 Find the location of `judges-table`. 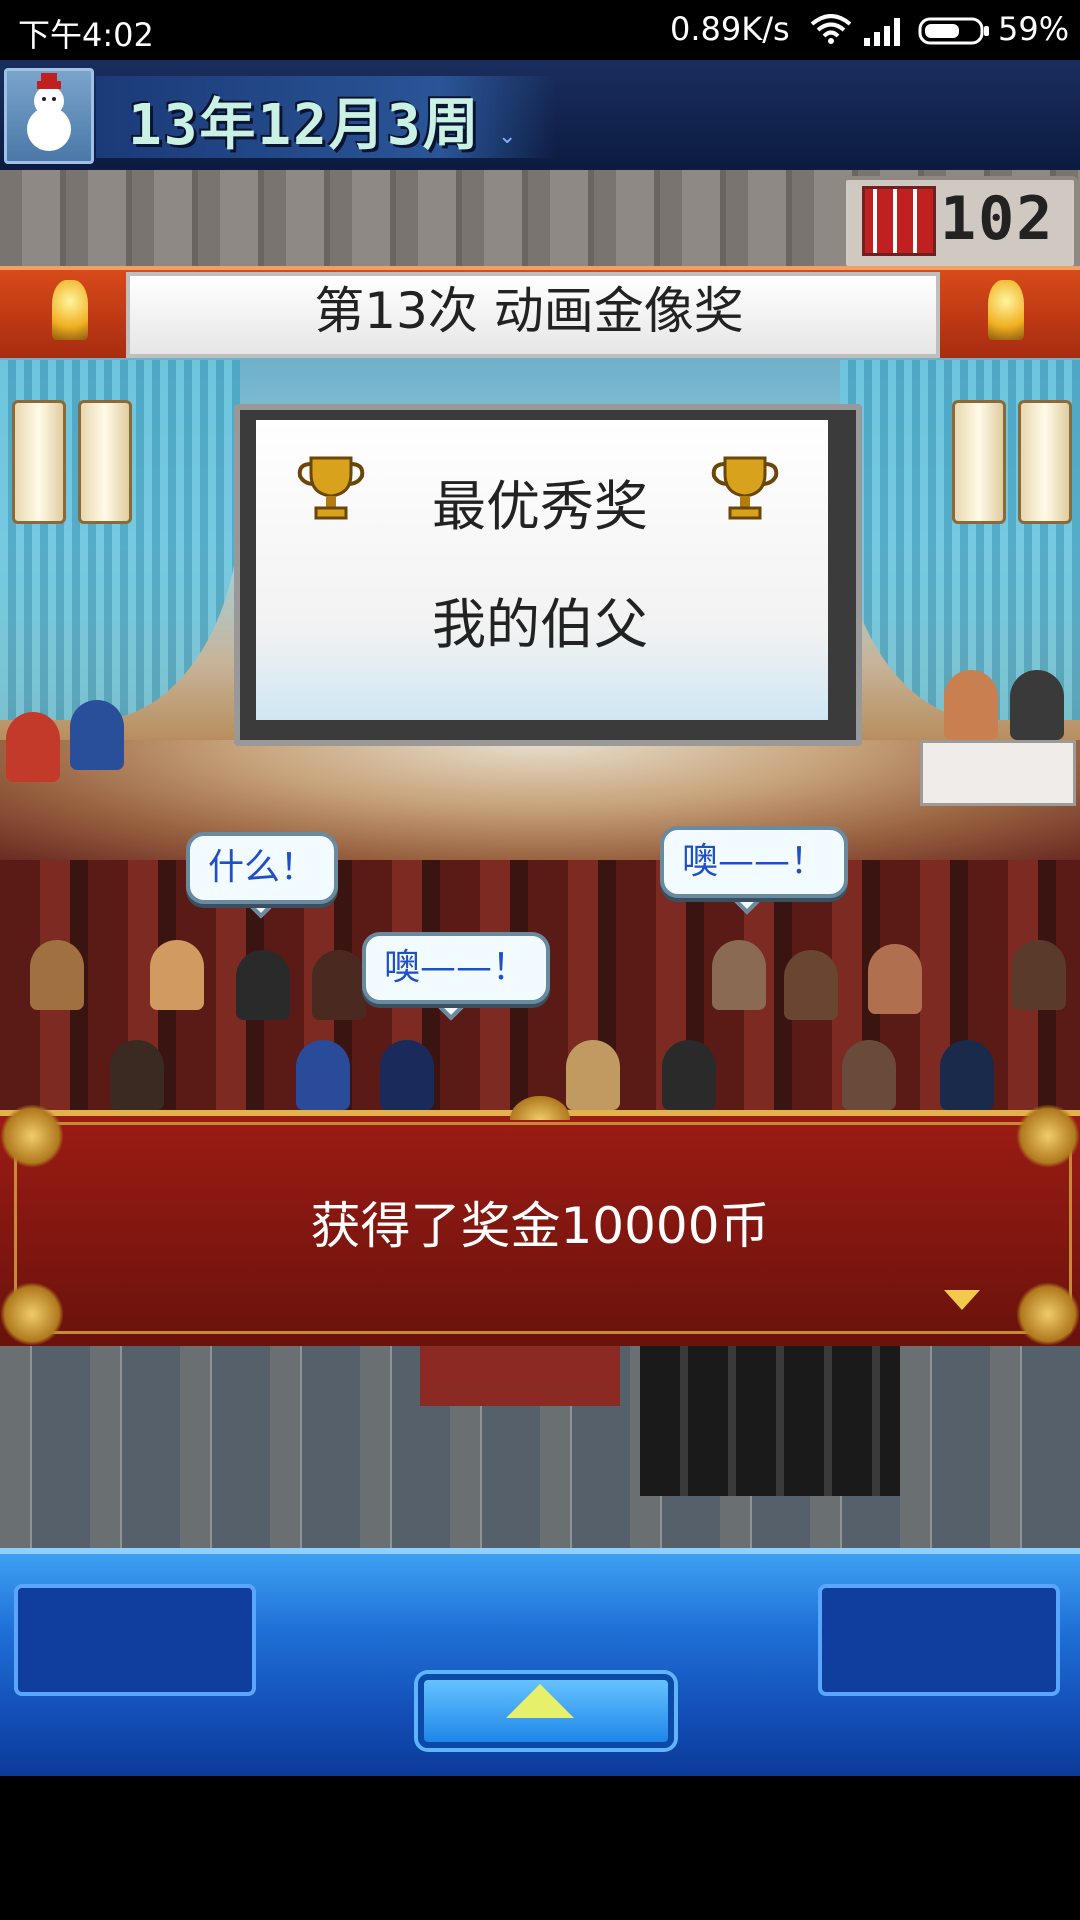

judges-table is located at coordinates (998, 773).